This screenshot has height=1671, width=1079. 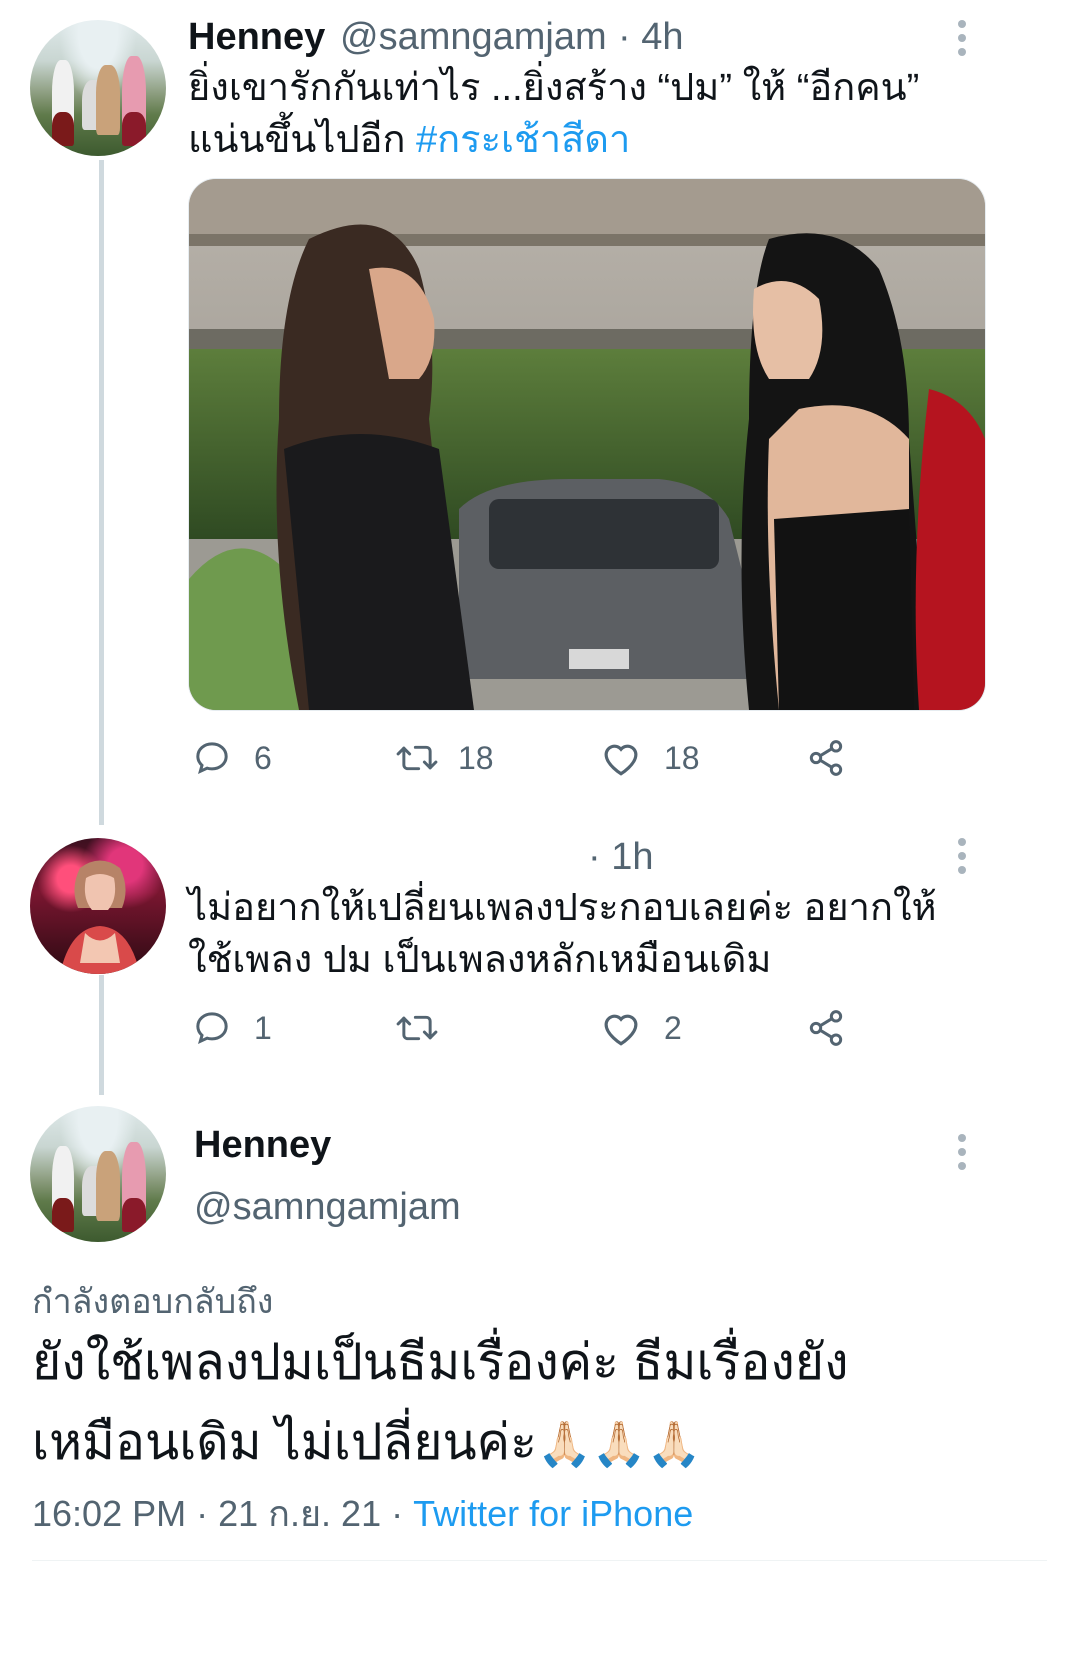 I want to click on tweet-time: · 1h, so click(x=621, y=857).